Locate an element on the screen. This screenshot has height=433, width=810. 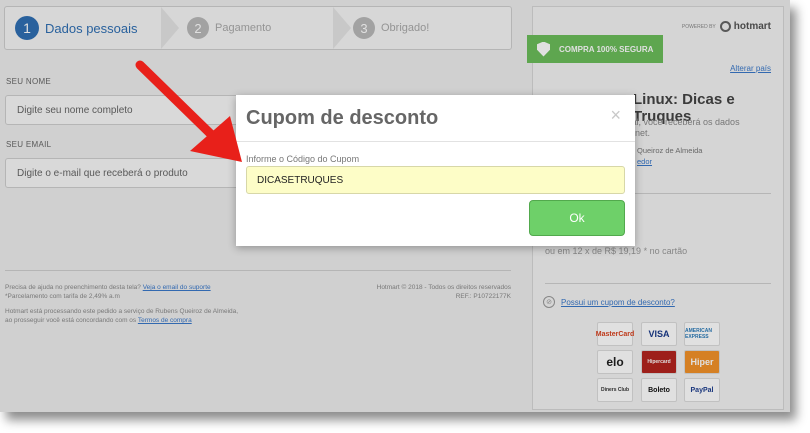
arrow-shaft is located at coordinates (181, 105).